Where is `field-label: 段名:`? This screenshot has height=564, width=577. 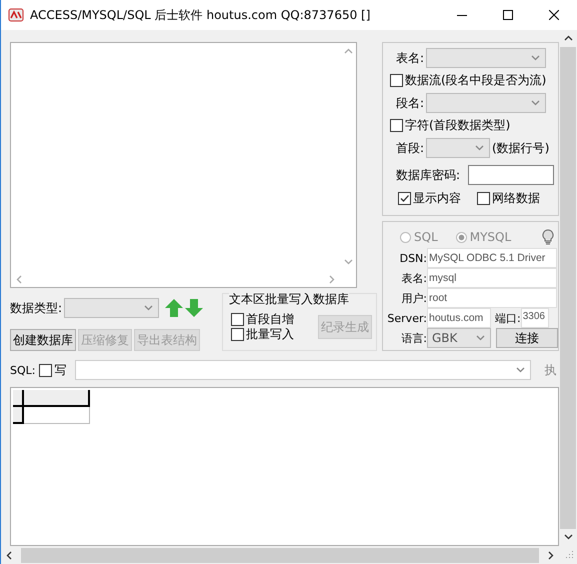
field-label: 段名: is located at coordinates (410, 103).